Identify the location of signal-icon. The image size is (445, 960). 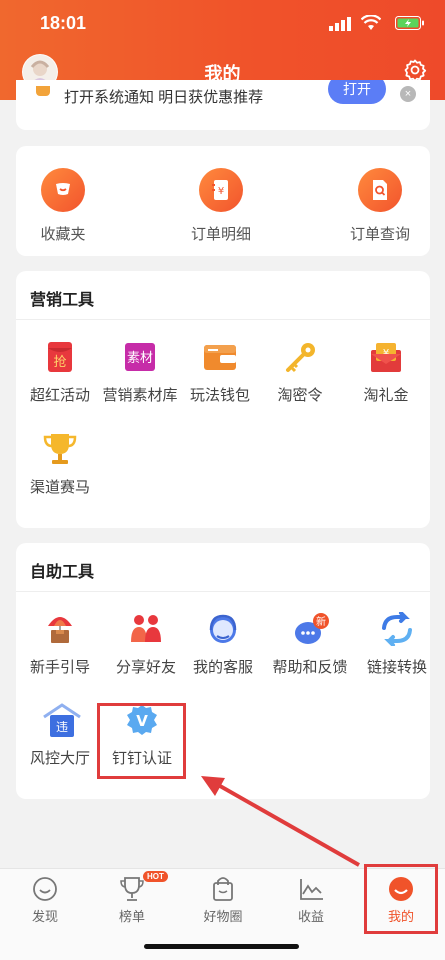
(340, 26).